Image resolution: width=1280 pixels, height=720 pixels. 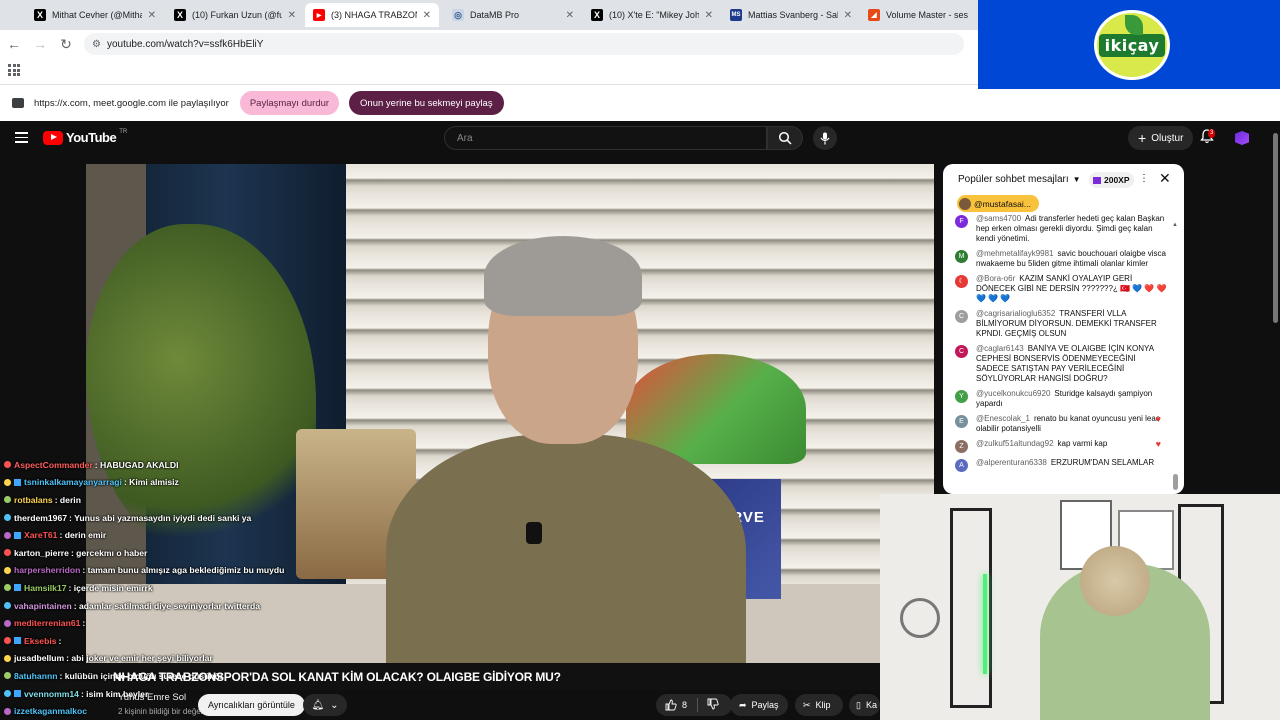 I want to click on browser-tab: ◎ DataMB Pro ✕, so click(x=513, y=15).